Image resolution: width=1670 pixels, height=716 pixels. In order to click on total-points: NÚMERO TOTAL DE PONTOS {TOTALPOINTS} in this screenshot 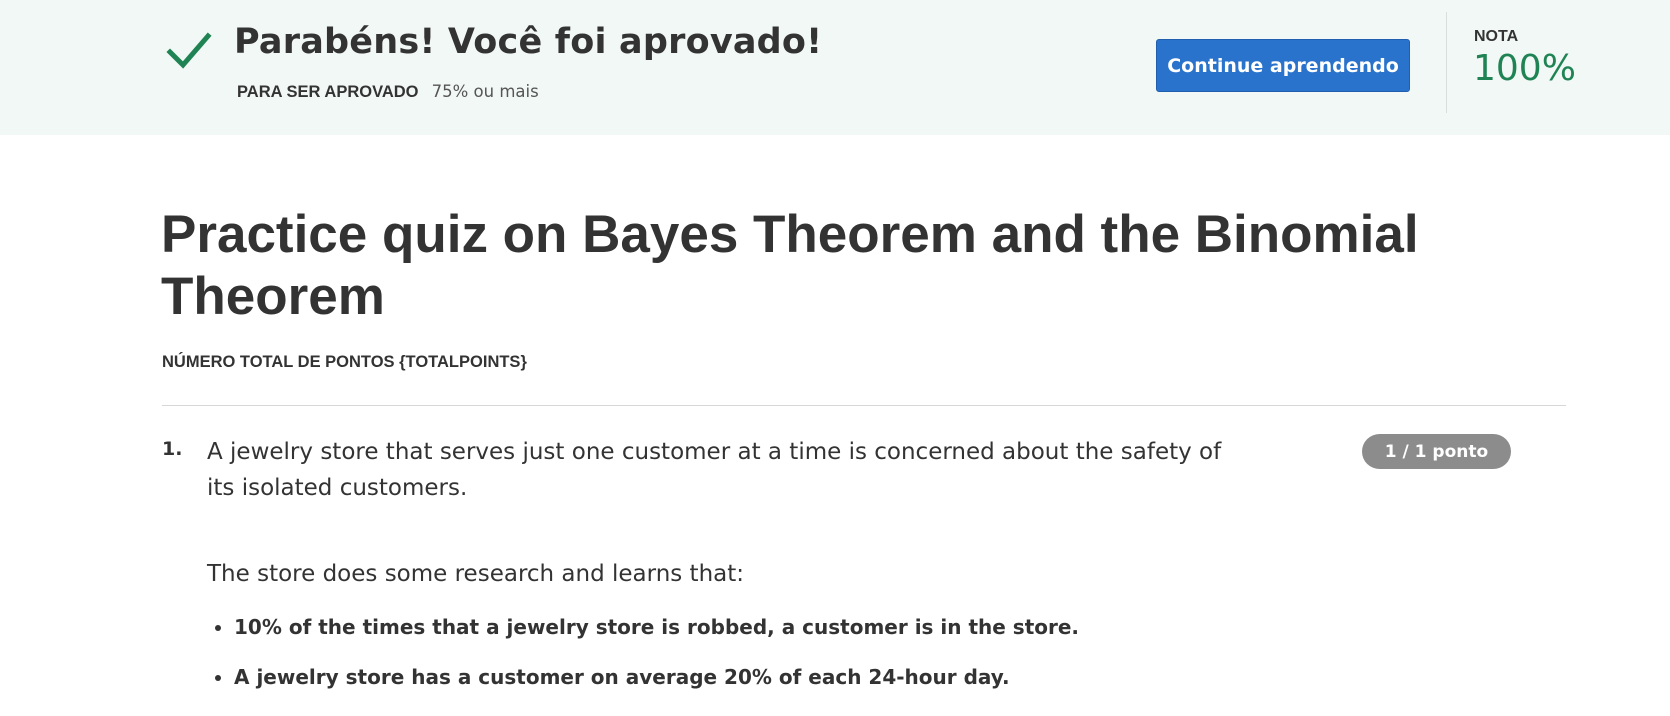, I will do `click(344, 362)`.